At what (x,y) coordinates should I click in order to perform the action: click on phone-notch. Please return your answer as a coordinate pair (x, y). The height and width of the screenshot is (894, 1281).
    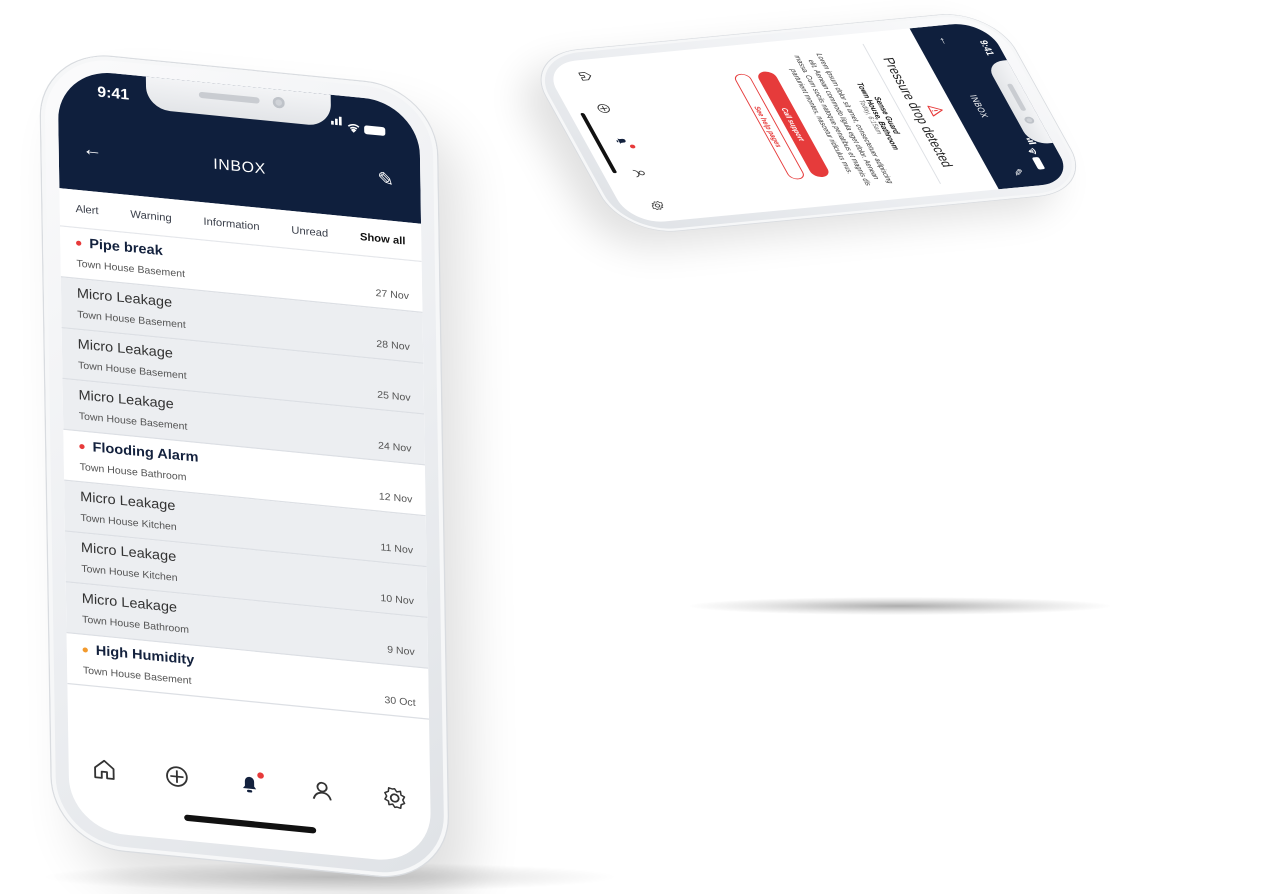
    Looking at the image, I should click on (238, 101).